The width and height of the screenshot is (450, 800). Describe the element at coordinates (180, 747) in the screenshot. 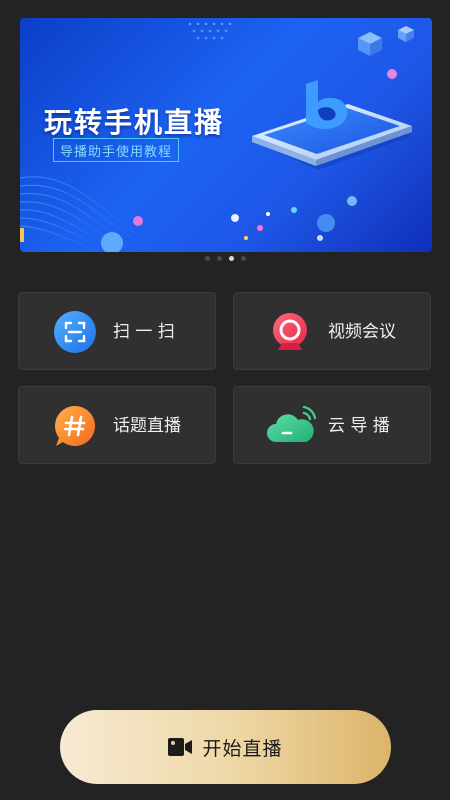

I see `video-camera-icon` at that location.